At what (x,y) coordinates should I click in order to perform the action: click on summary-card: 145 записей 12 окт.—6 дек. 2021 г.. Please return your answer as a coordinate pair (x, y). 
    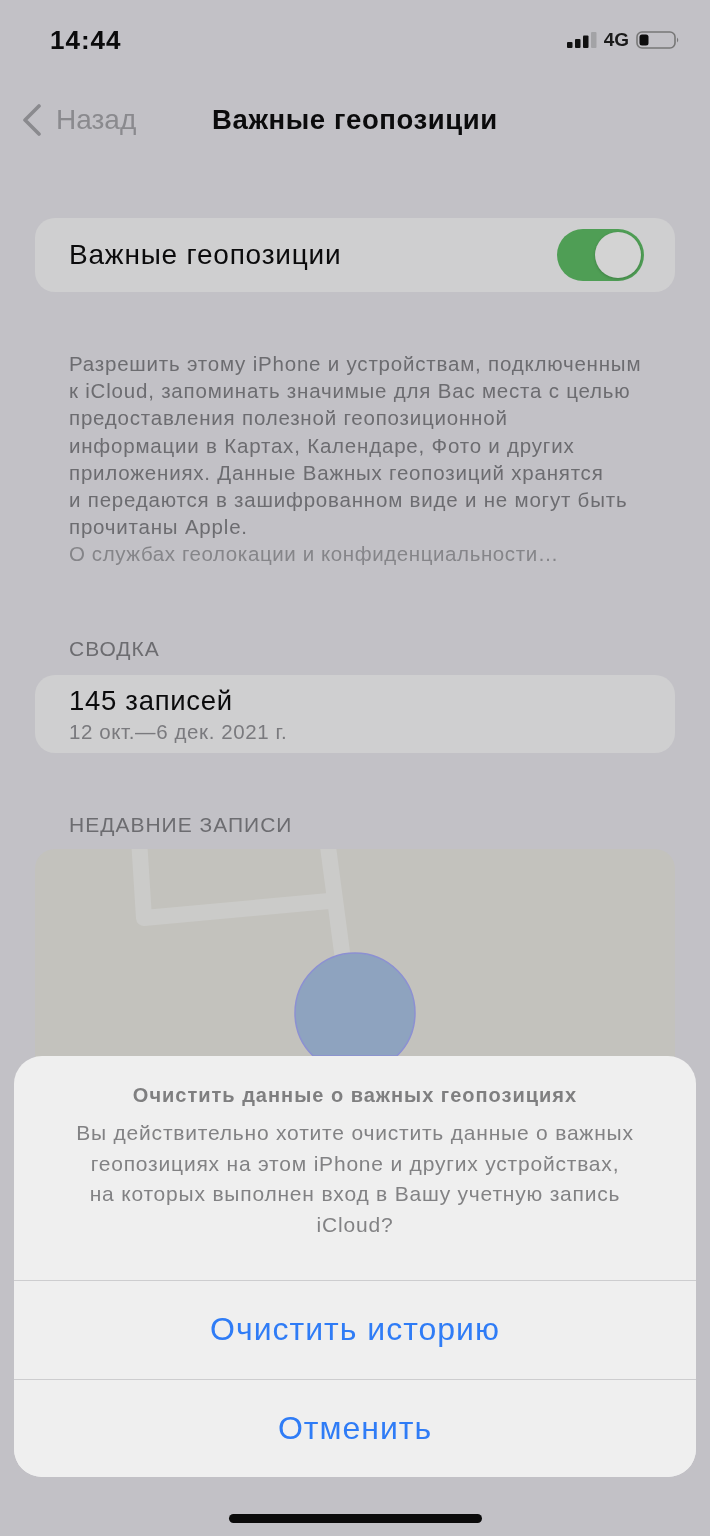
    Looking at the image, I should click on (355, 713).